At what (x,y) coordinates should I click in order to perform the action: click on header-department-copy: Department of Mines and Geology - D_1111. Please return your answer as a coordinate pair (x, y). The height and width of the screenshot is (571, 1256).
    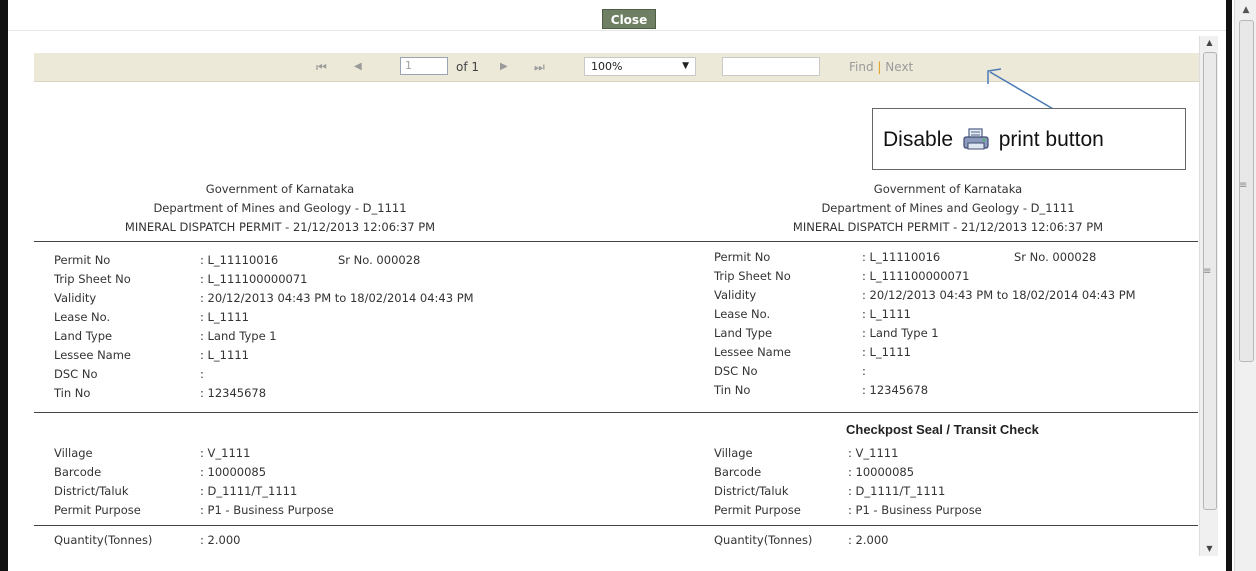
    Looking at the image, I should click on (948, 208).